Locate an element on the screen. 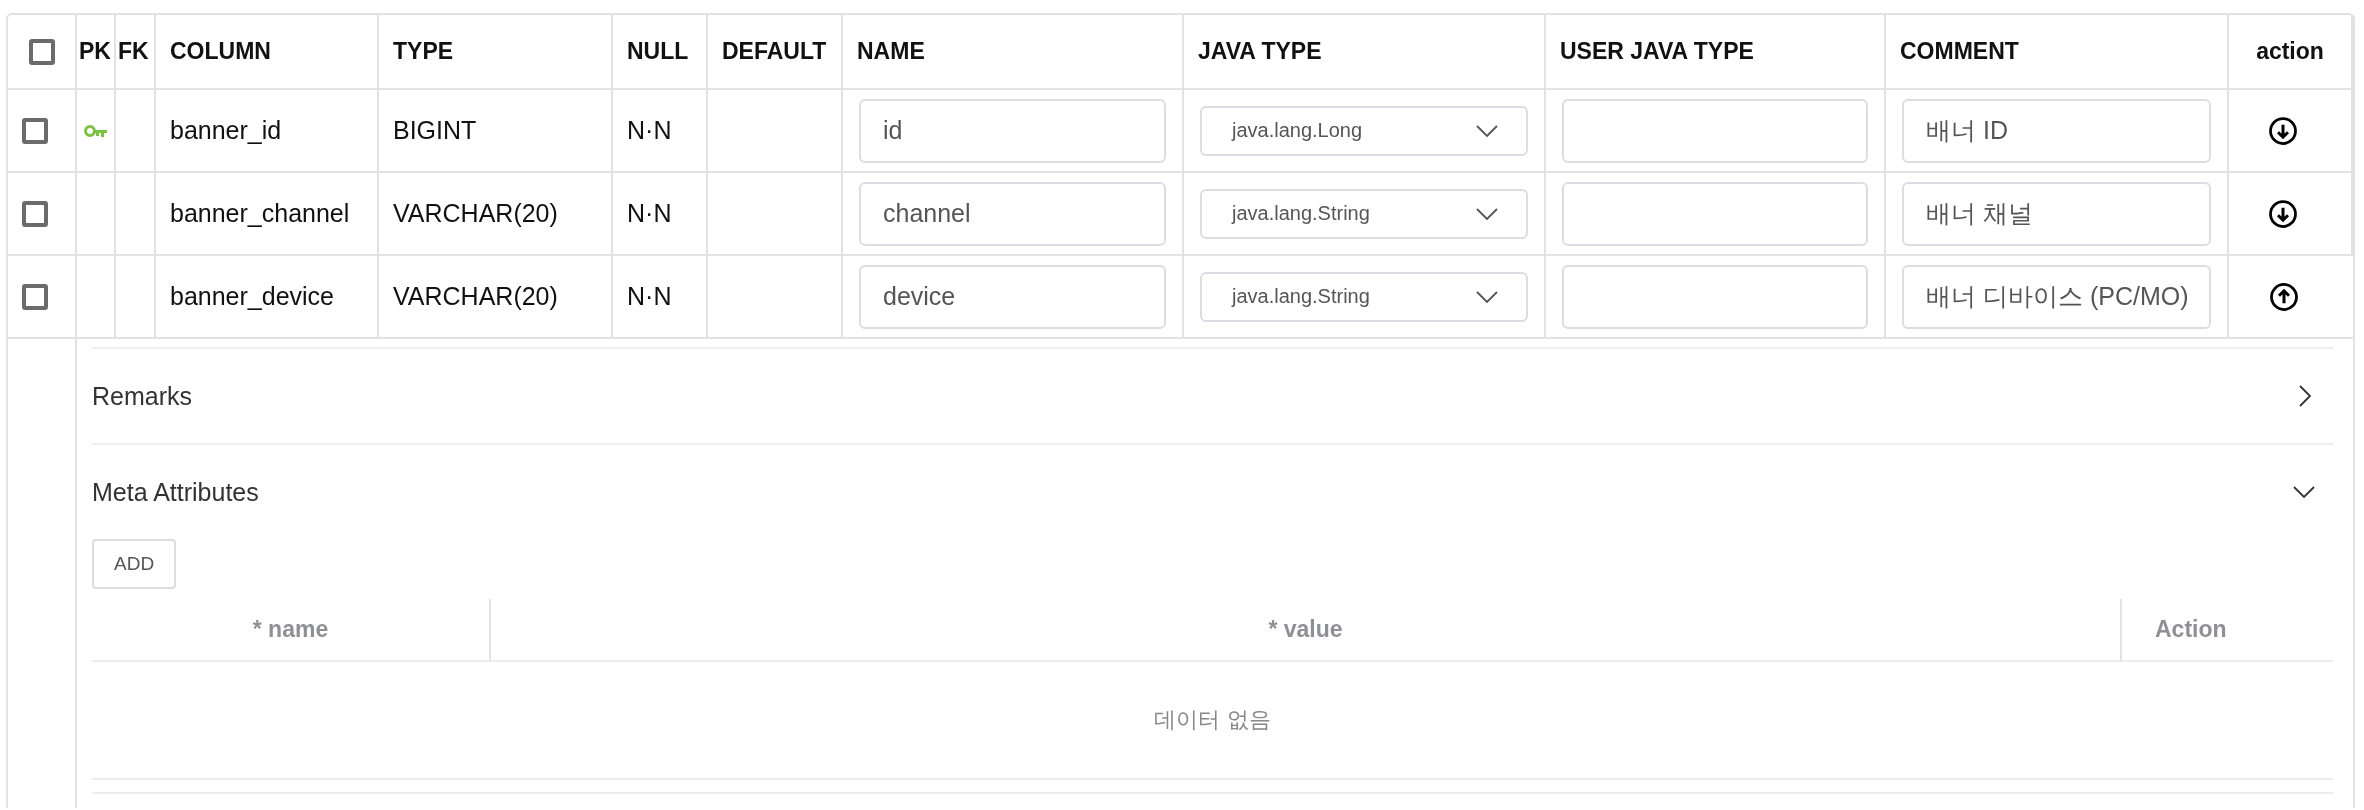  column-header: FK is located at coordinates (133, 51).